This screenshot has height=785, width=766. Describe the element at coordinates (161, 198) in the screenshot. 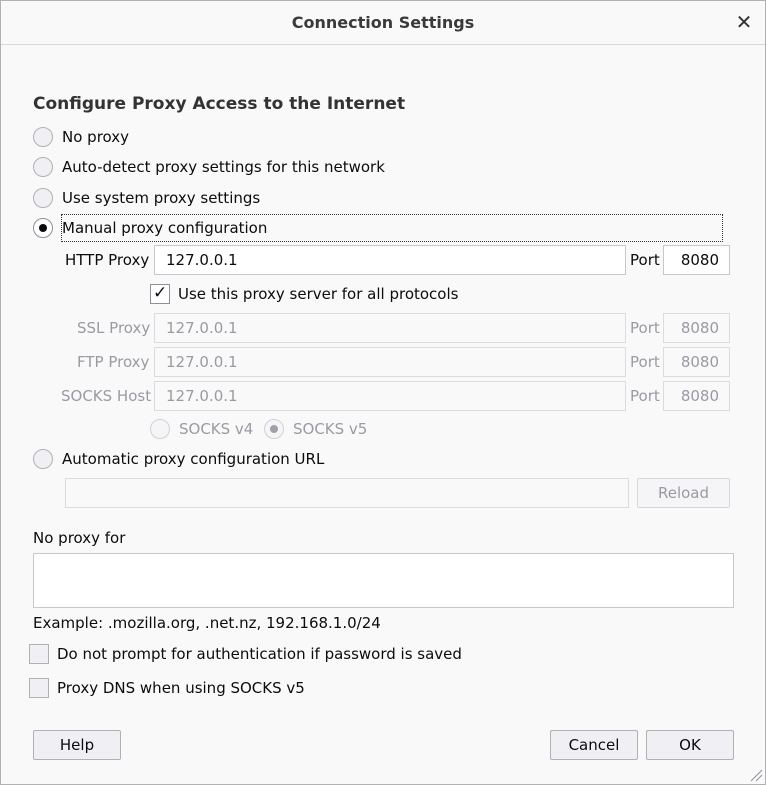

I see `system-proxy-label: Use system proxy settings` at that location.